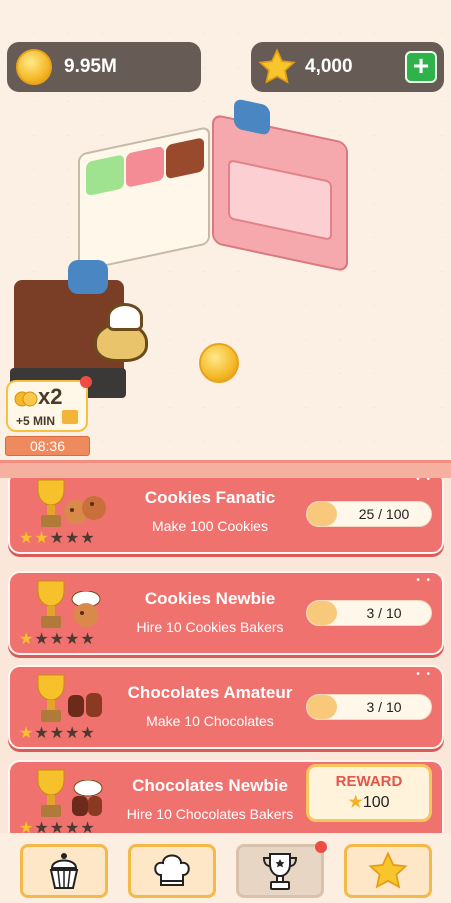 Image resolution: width=451 pixels, height=903 pixels. Describe the element at coordinates (90, 66) in the screenshot. I see `coin-amount: 9.95M` at that location.